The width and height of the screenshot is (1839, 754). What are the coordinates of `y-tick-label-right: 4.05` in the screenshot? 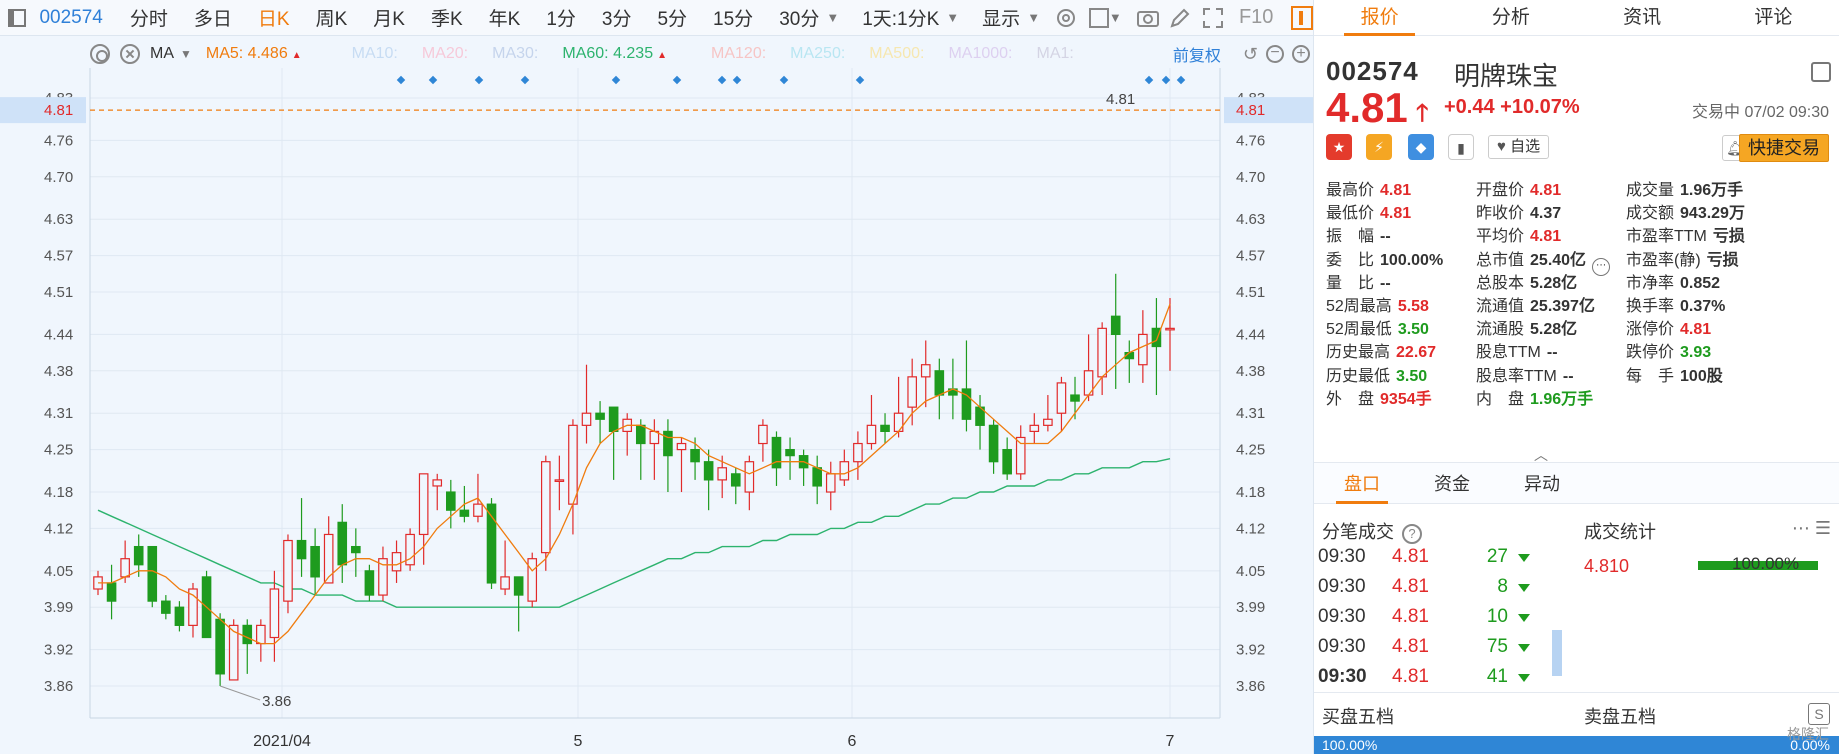 It's located at (1250, 571).